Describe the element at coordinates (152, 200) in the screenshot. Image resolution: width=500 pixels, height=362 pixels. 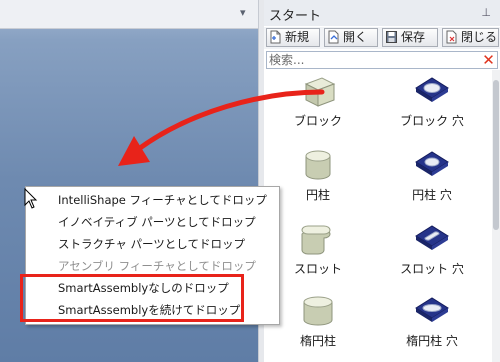
I see `menu-item-drop-as-intellishape: IntelliShape フィーチャとしてドロップ` at that location.